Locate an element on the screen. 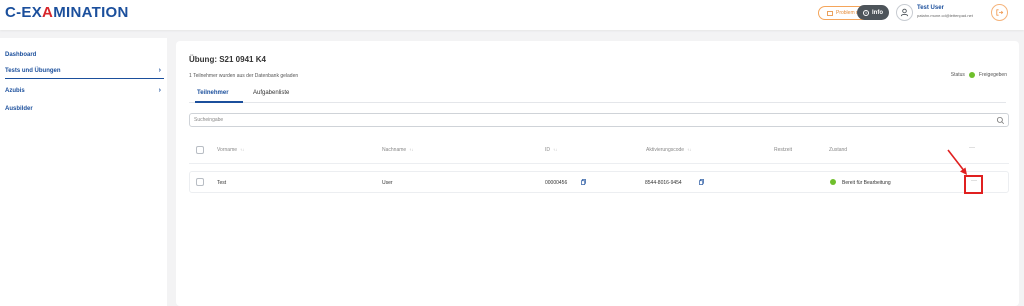 This screenshot has height=306, width=1024. column-header-restzeit: Restzeit is located at coordinates (783, 150).